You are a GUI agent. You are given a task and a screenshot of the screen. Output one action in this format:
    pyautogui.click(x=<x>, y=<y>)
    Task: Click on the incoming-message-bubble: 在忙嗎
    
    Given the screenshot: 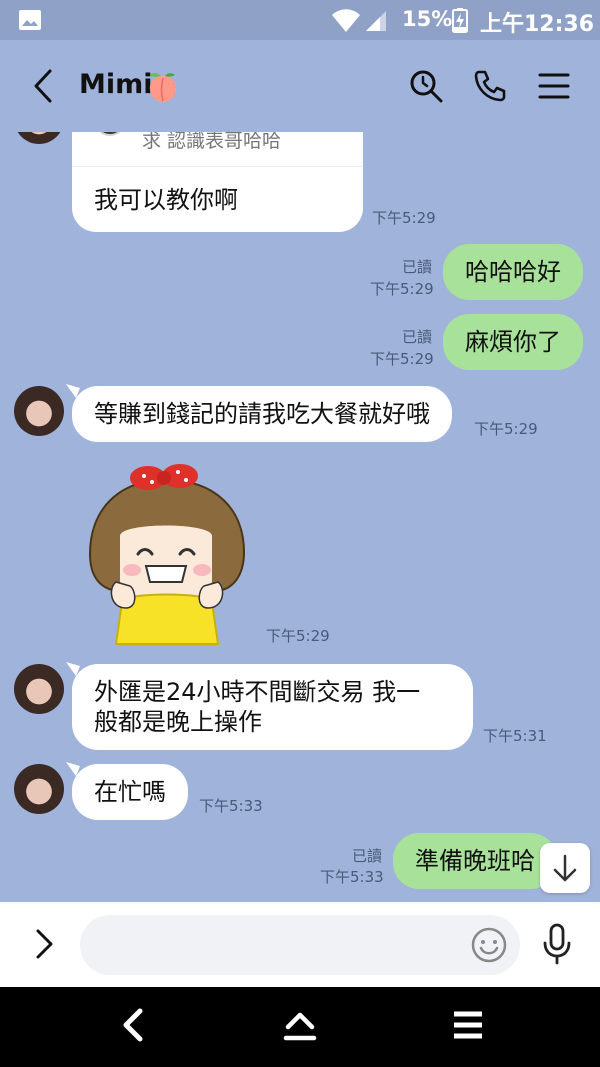 What is the action you would take?
    pyautogui.click(x=130, y=792)
    